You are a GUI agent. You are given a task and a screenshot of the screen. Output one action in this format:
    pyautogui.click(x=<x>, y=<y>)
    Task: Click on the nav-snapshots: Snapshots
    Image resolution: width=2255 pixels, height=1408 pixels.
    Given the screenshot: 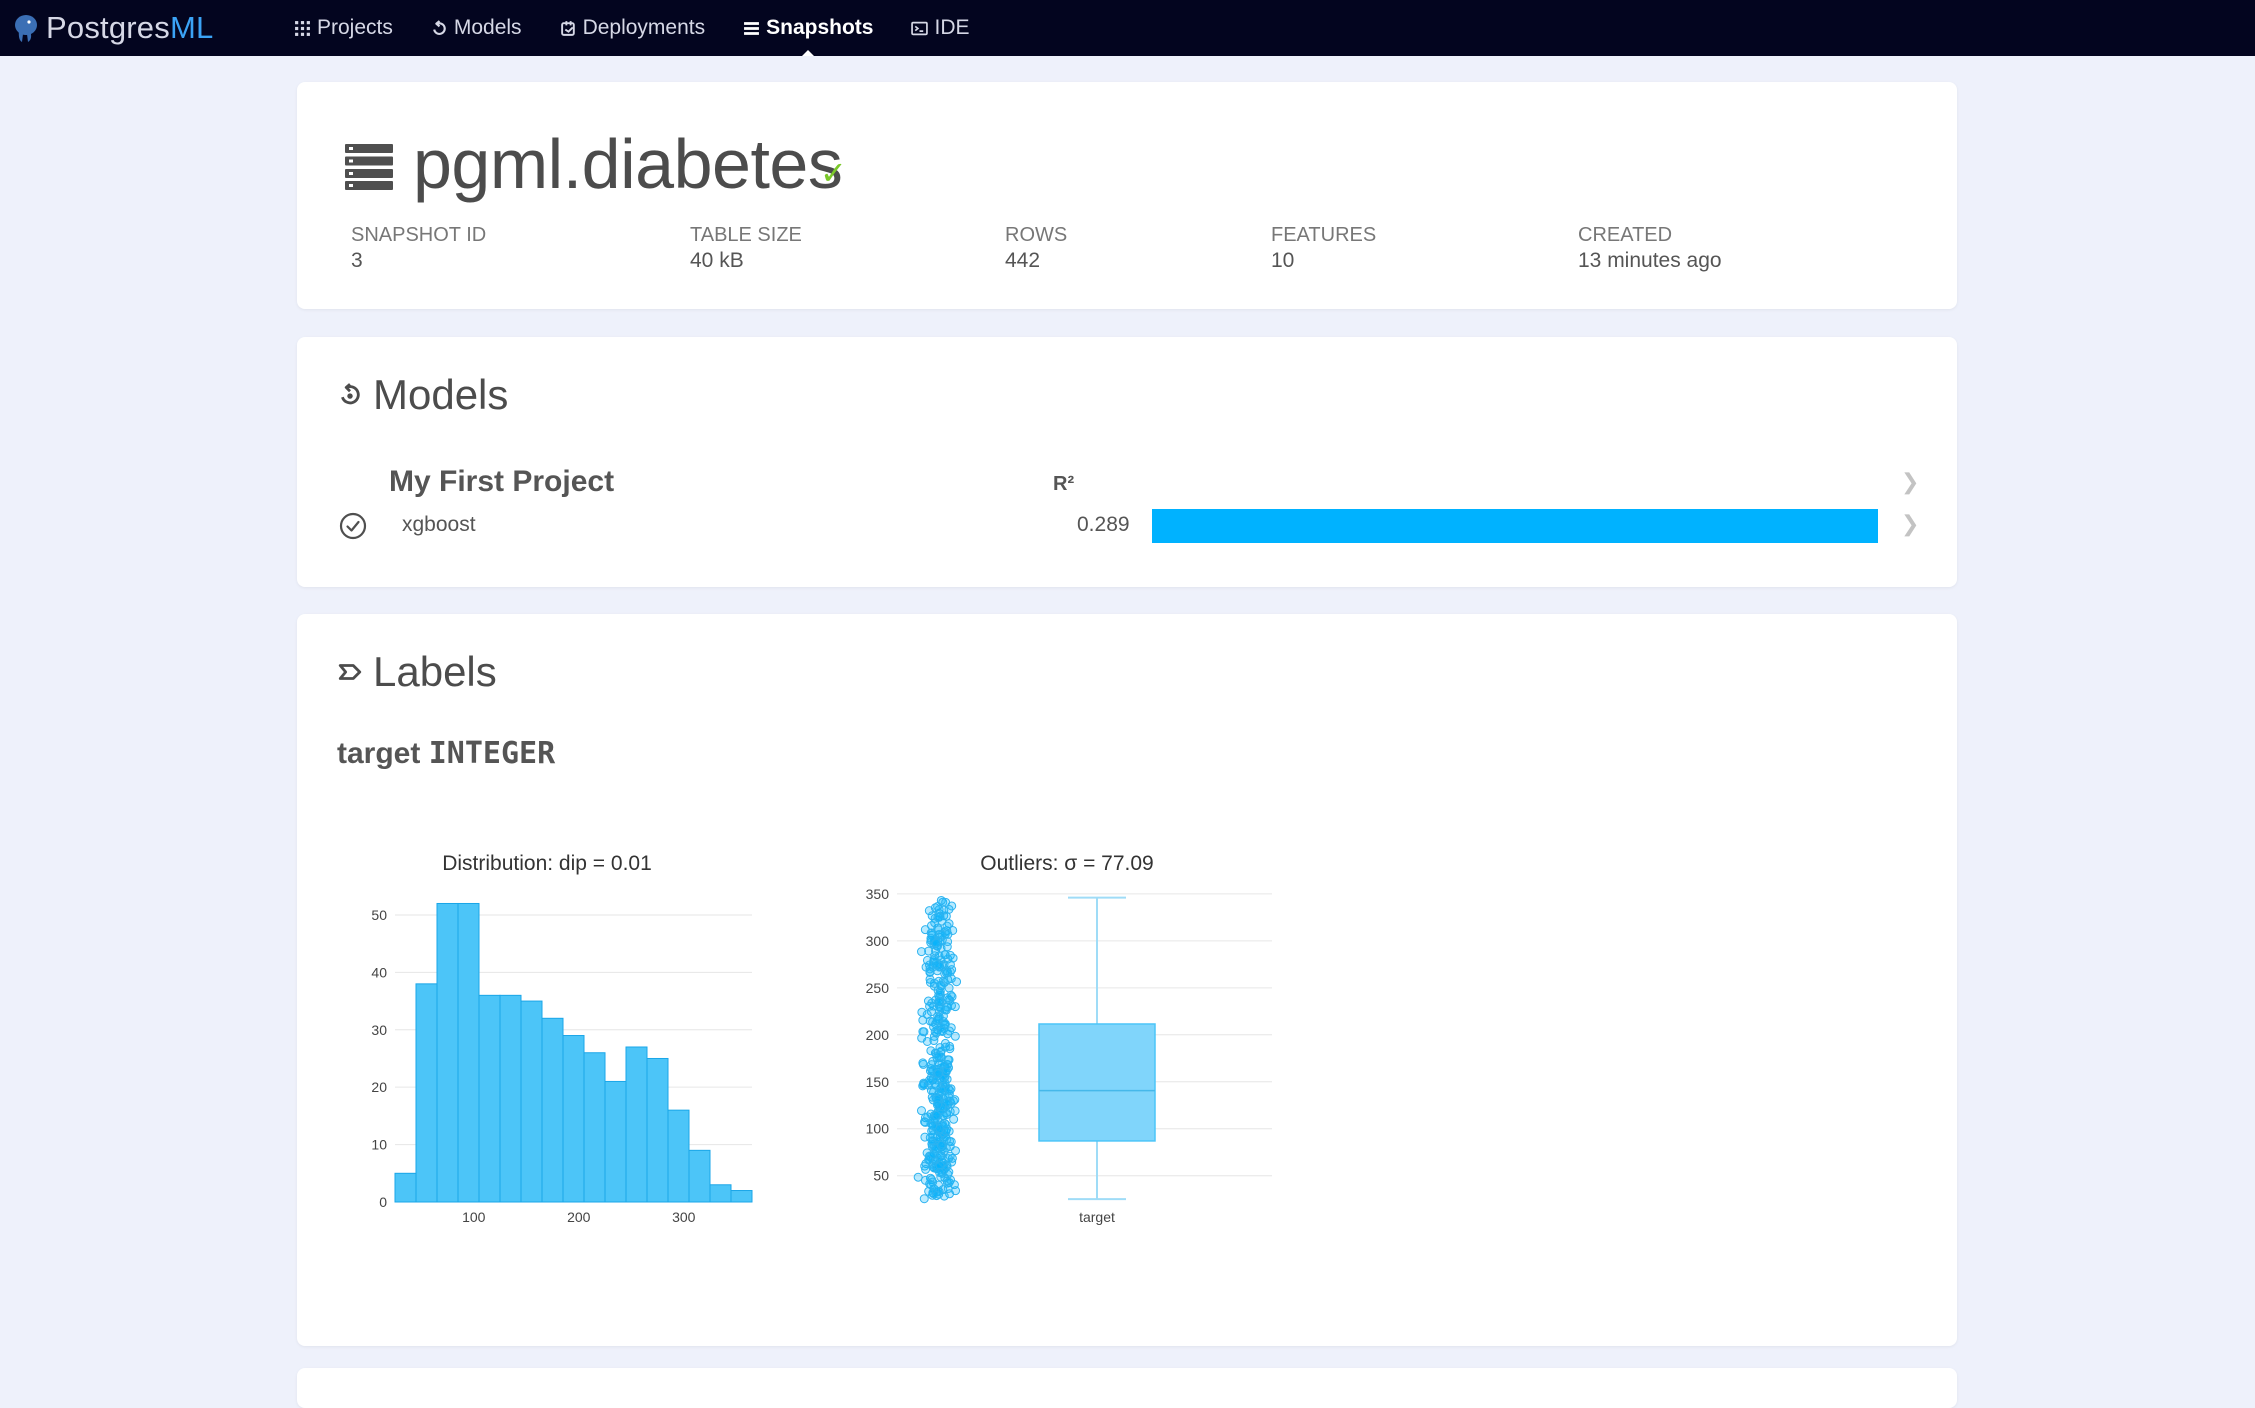 What is the action you would take?
    pyautogui.click(x=808, y=28)
    